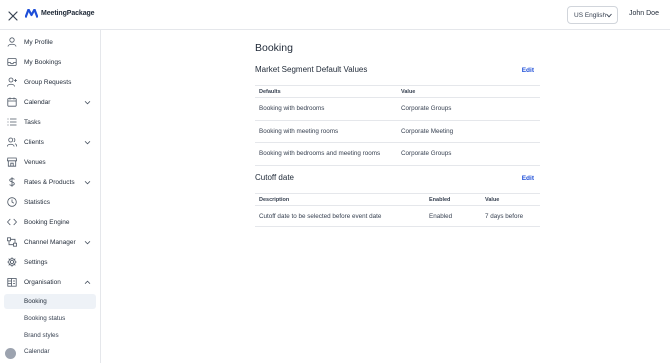 The width and height of the screenshot is (670, 363). Describe the element at coordinates (274, 177) in the screenshot. I see `cutoff-date-title: Cutoff date` at that location.